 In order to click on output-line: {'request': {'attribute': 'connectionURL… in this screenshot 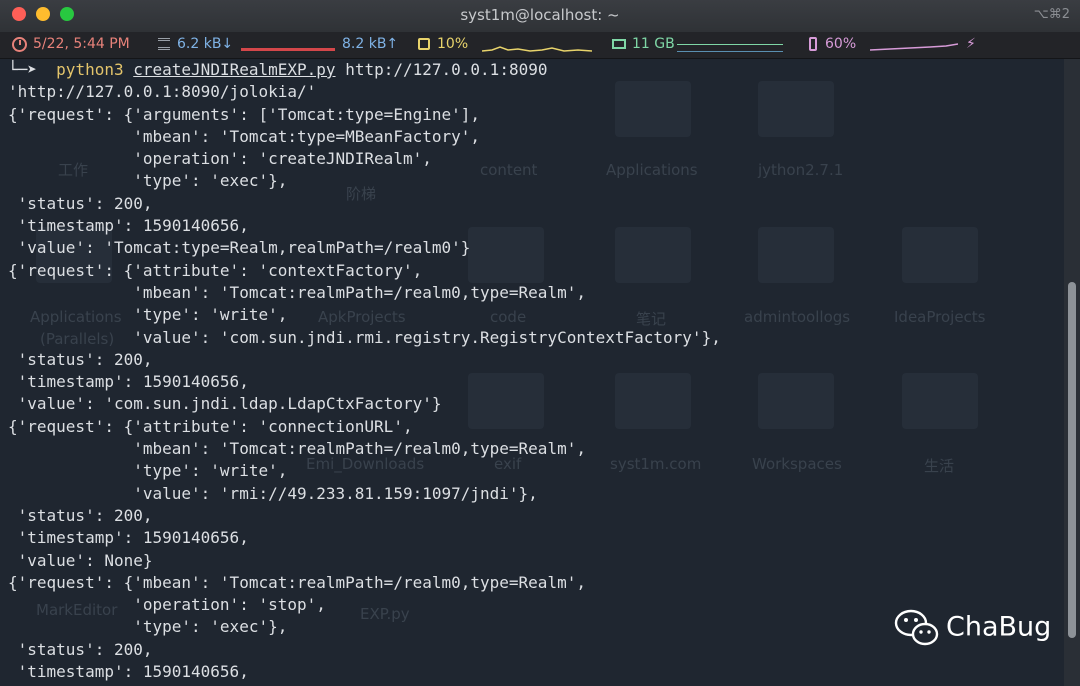, I will do `click(210, 426)`.